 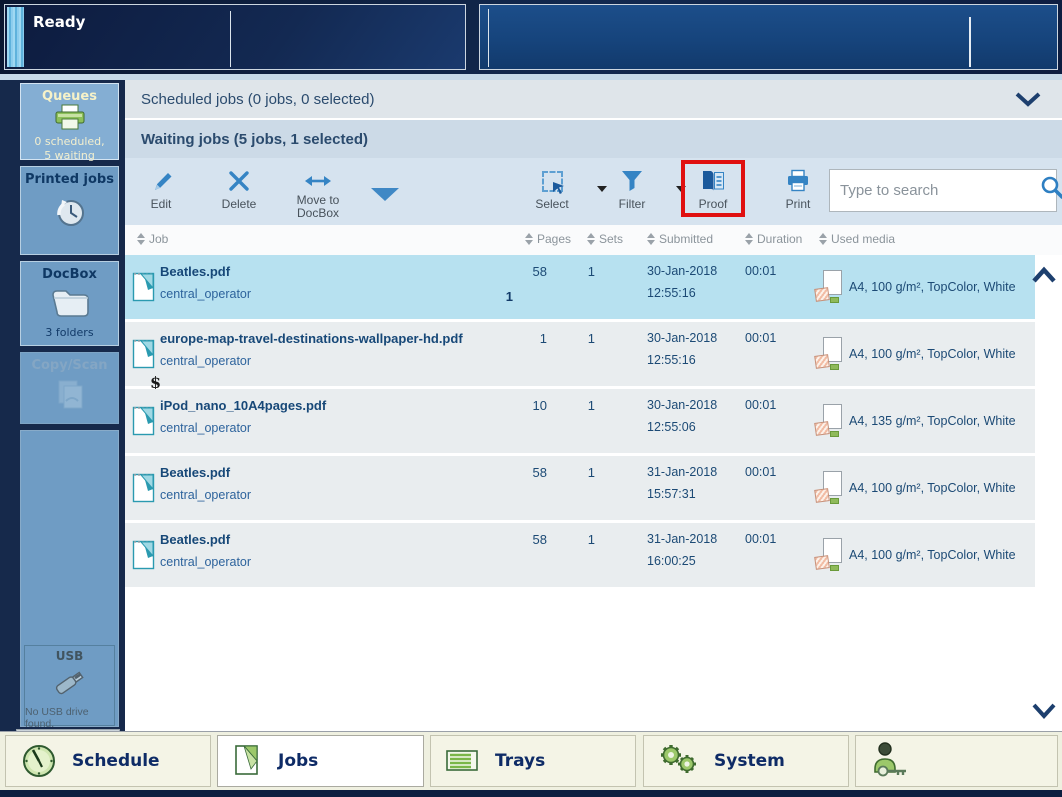 I want to click on move-arrows-icon, so click(x=318, y=181).